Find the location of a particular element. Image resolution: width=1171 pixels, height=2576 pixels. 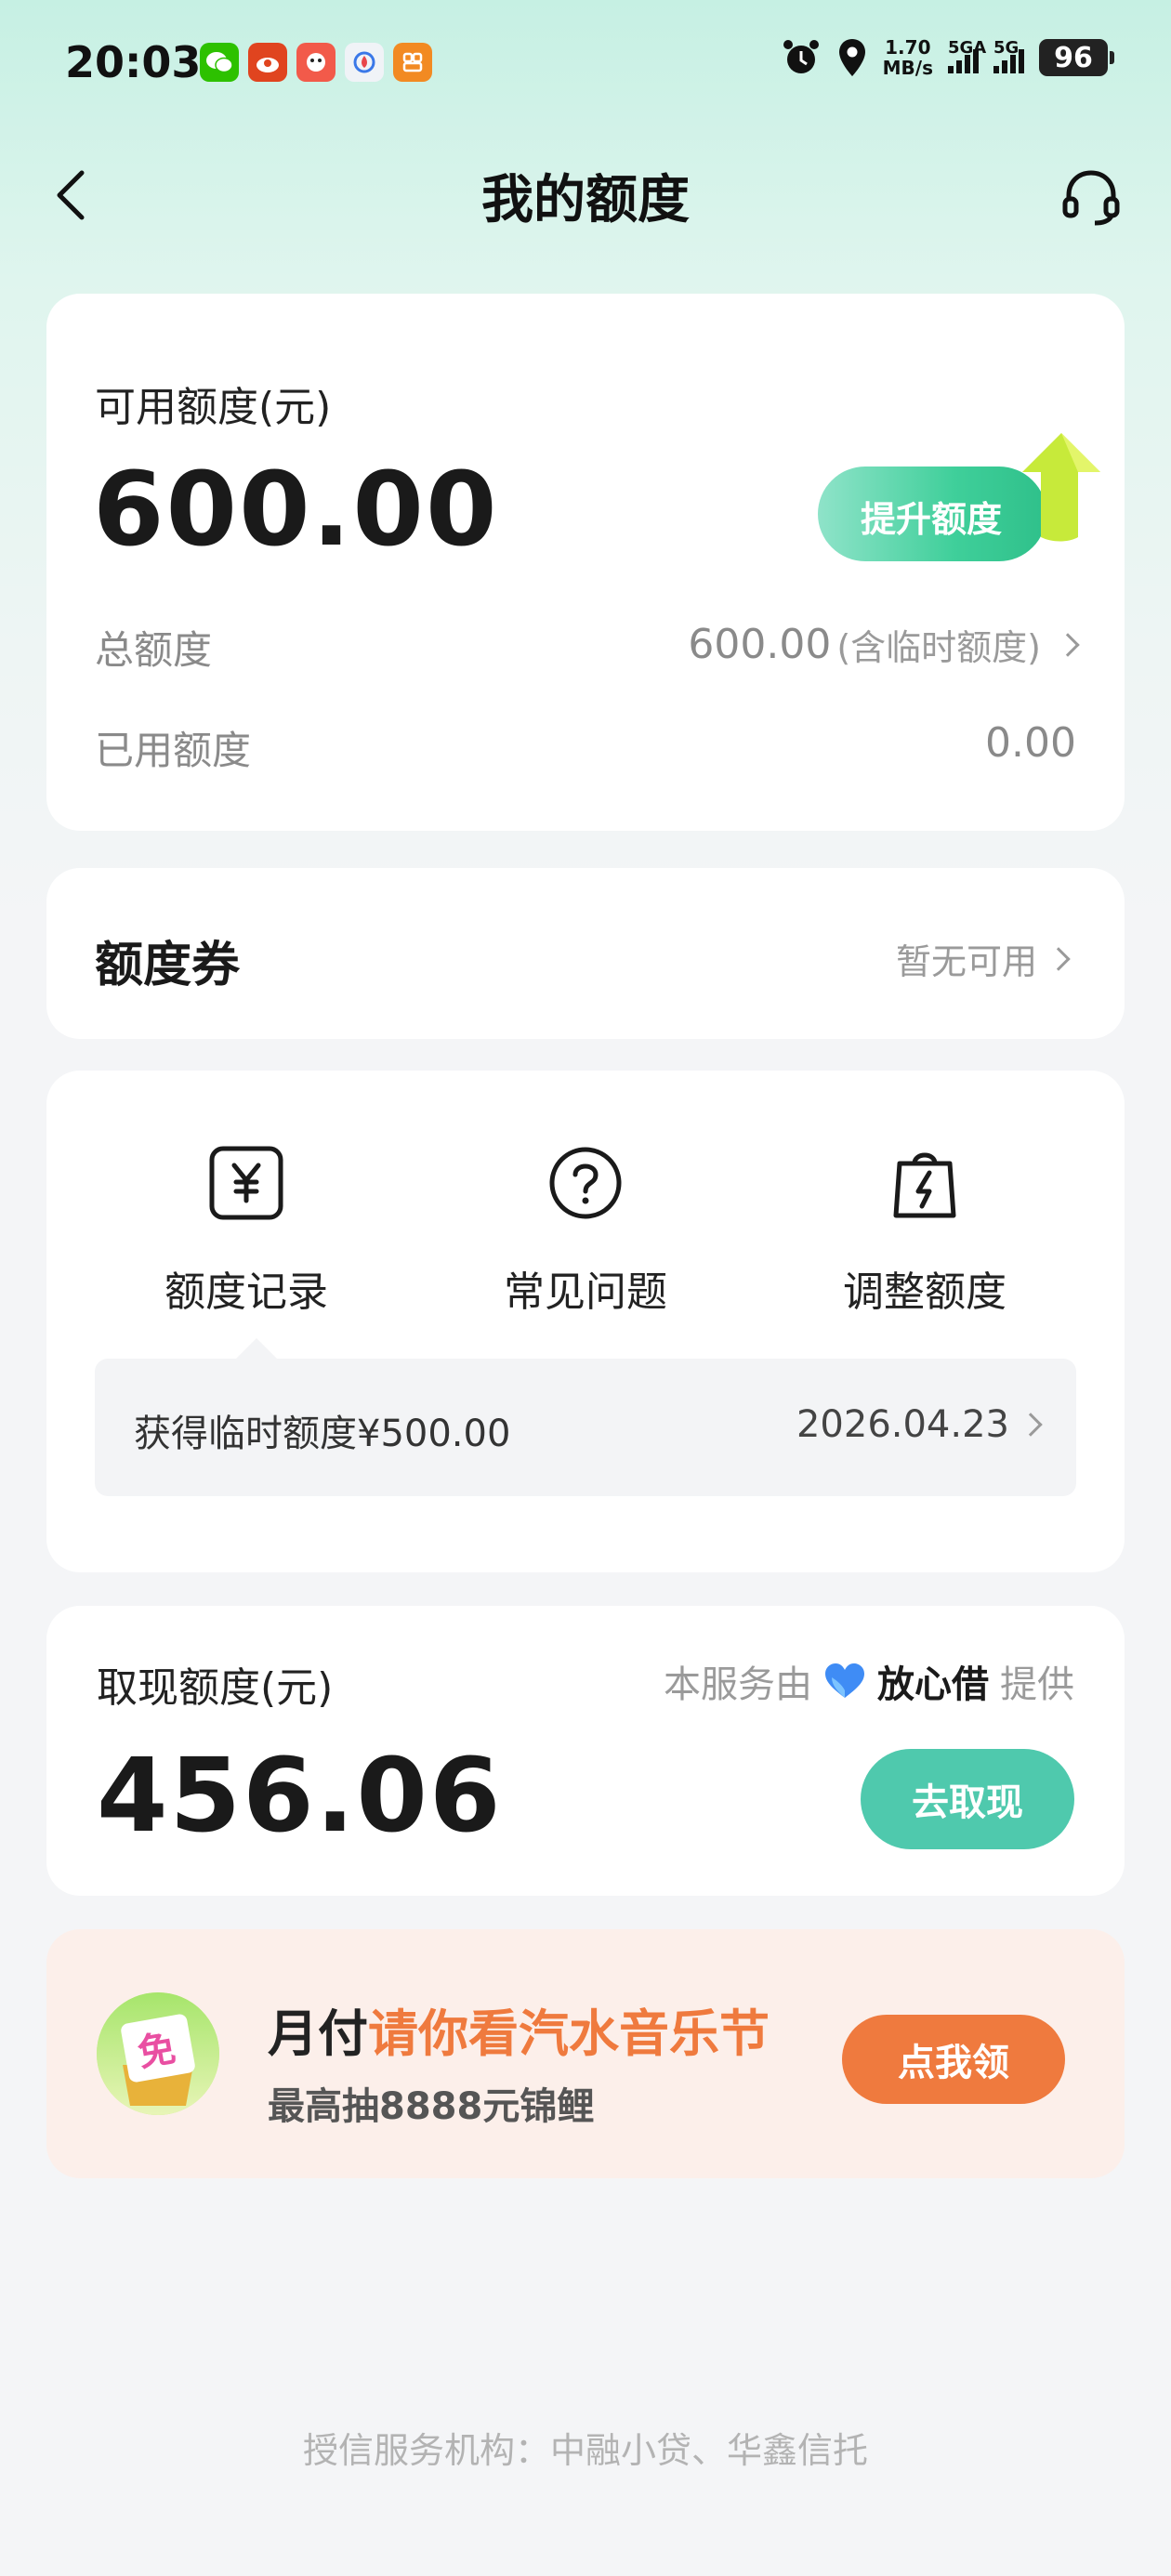

notice-date-text: 2026.04.23 is located at coordinates (903, 1424).